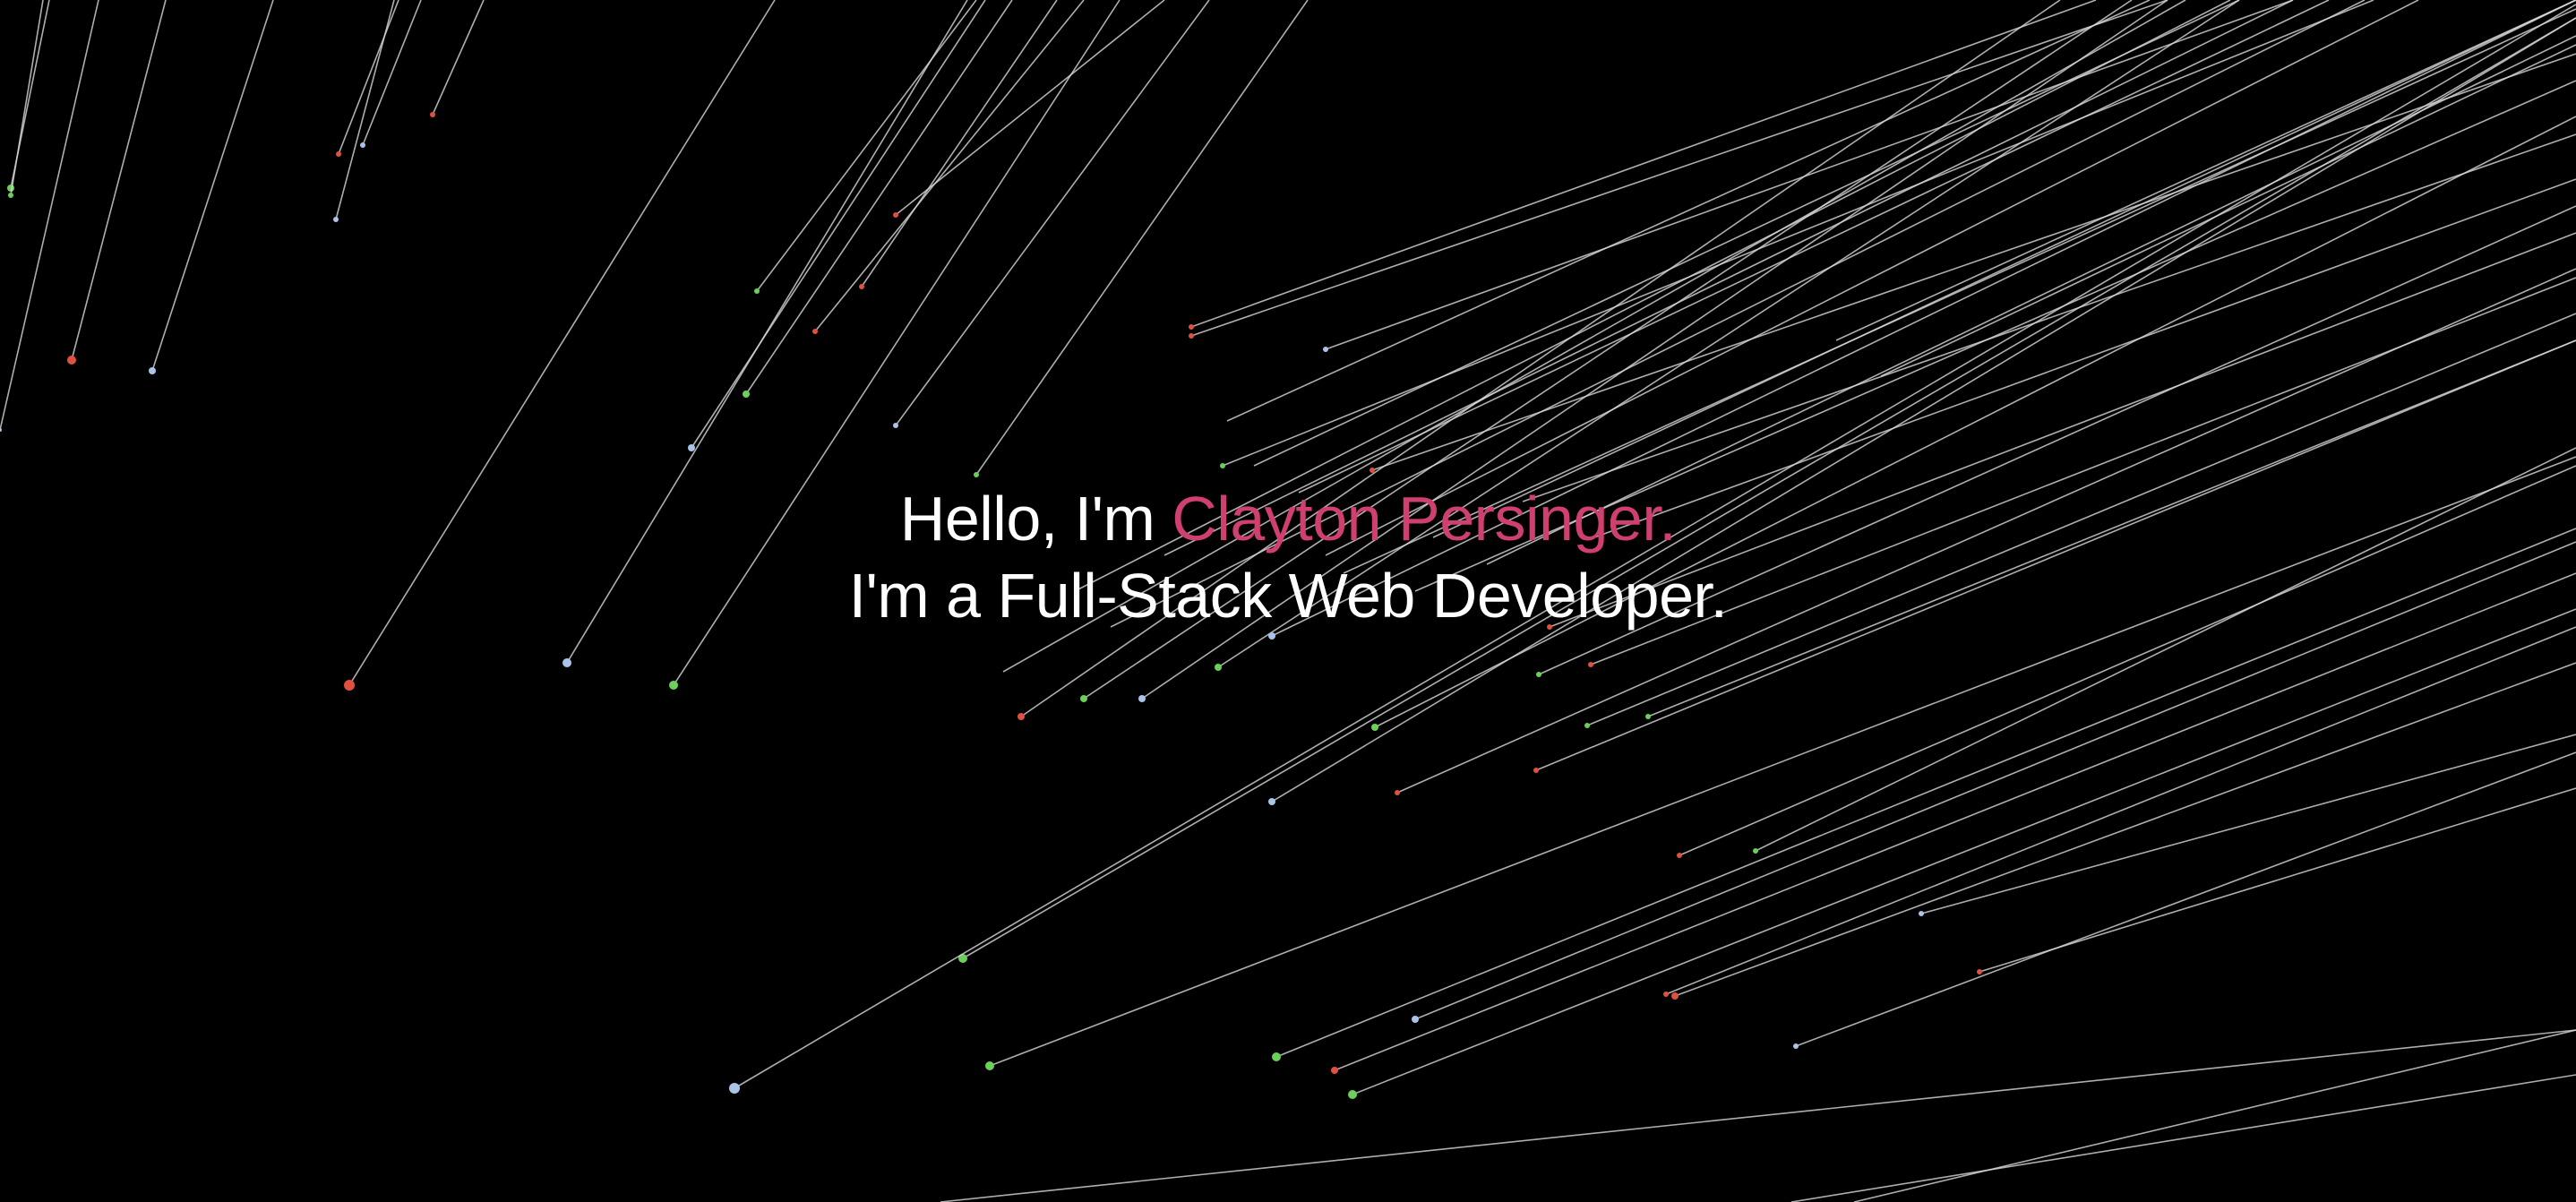 The height and width of the screenshot is (1202, 2576). What do you see at coordinates (1424, 519) in the screenshot?
I see `developer-name: Clayton Persinger.` at bounding box center [1424, 519].